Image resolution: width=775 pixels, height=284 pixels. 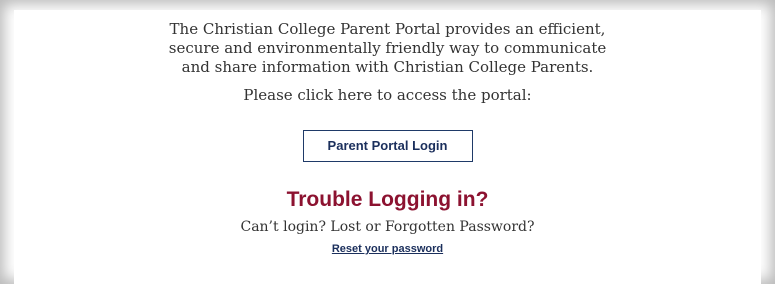 I want to click on trouble-logging-in-heading: Trouble Logging in?, so click(x=387, y=199).